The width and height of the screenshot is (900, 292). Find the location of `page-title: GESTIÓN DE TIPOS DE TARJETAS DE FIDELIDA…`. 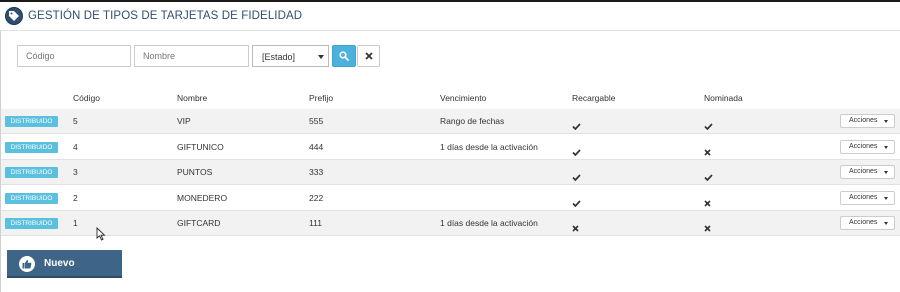

page-title: GESTIÓN DE TIPOS DE TARJETAS DE FIDELIDA… is located at coordinates (165, 16).